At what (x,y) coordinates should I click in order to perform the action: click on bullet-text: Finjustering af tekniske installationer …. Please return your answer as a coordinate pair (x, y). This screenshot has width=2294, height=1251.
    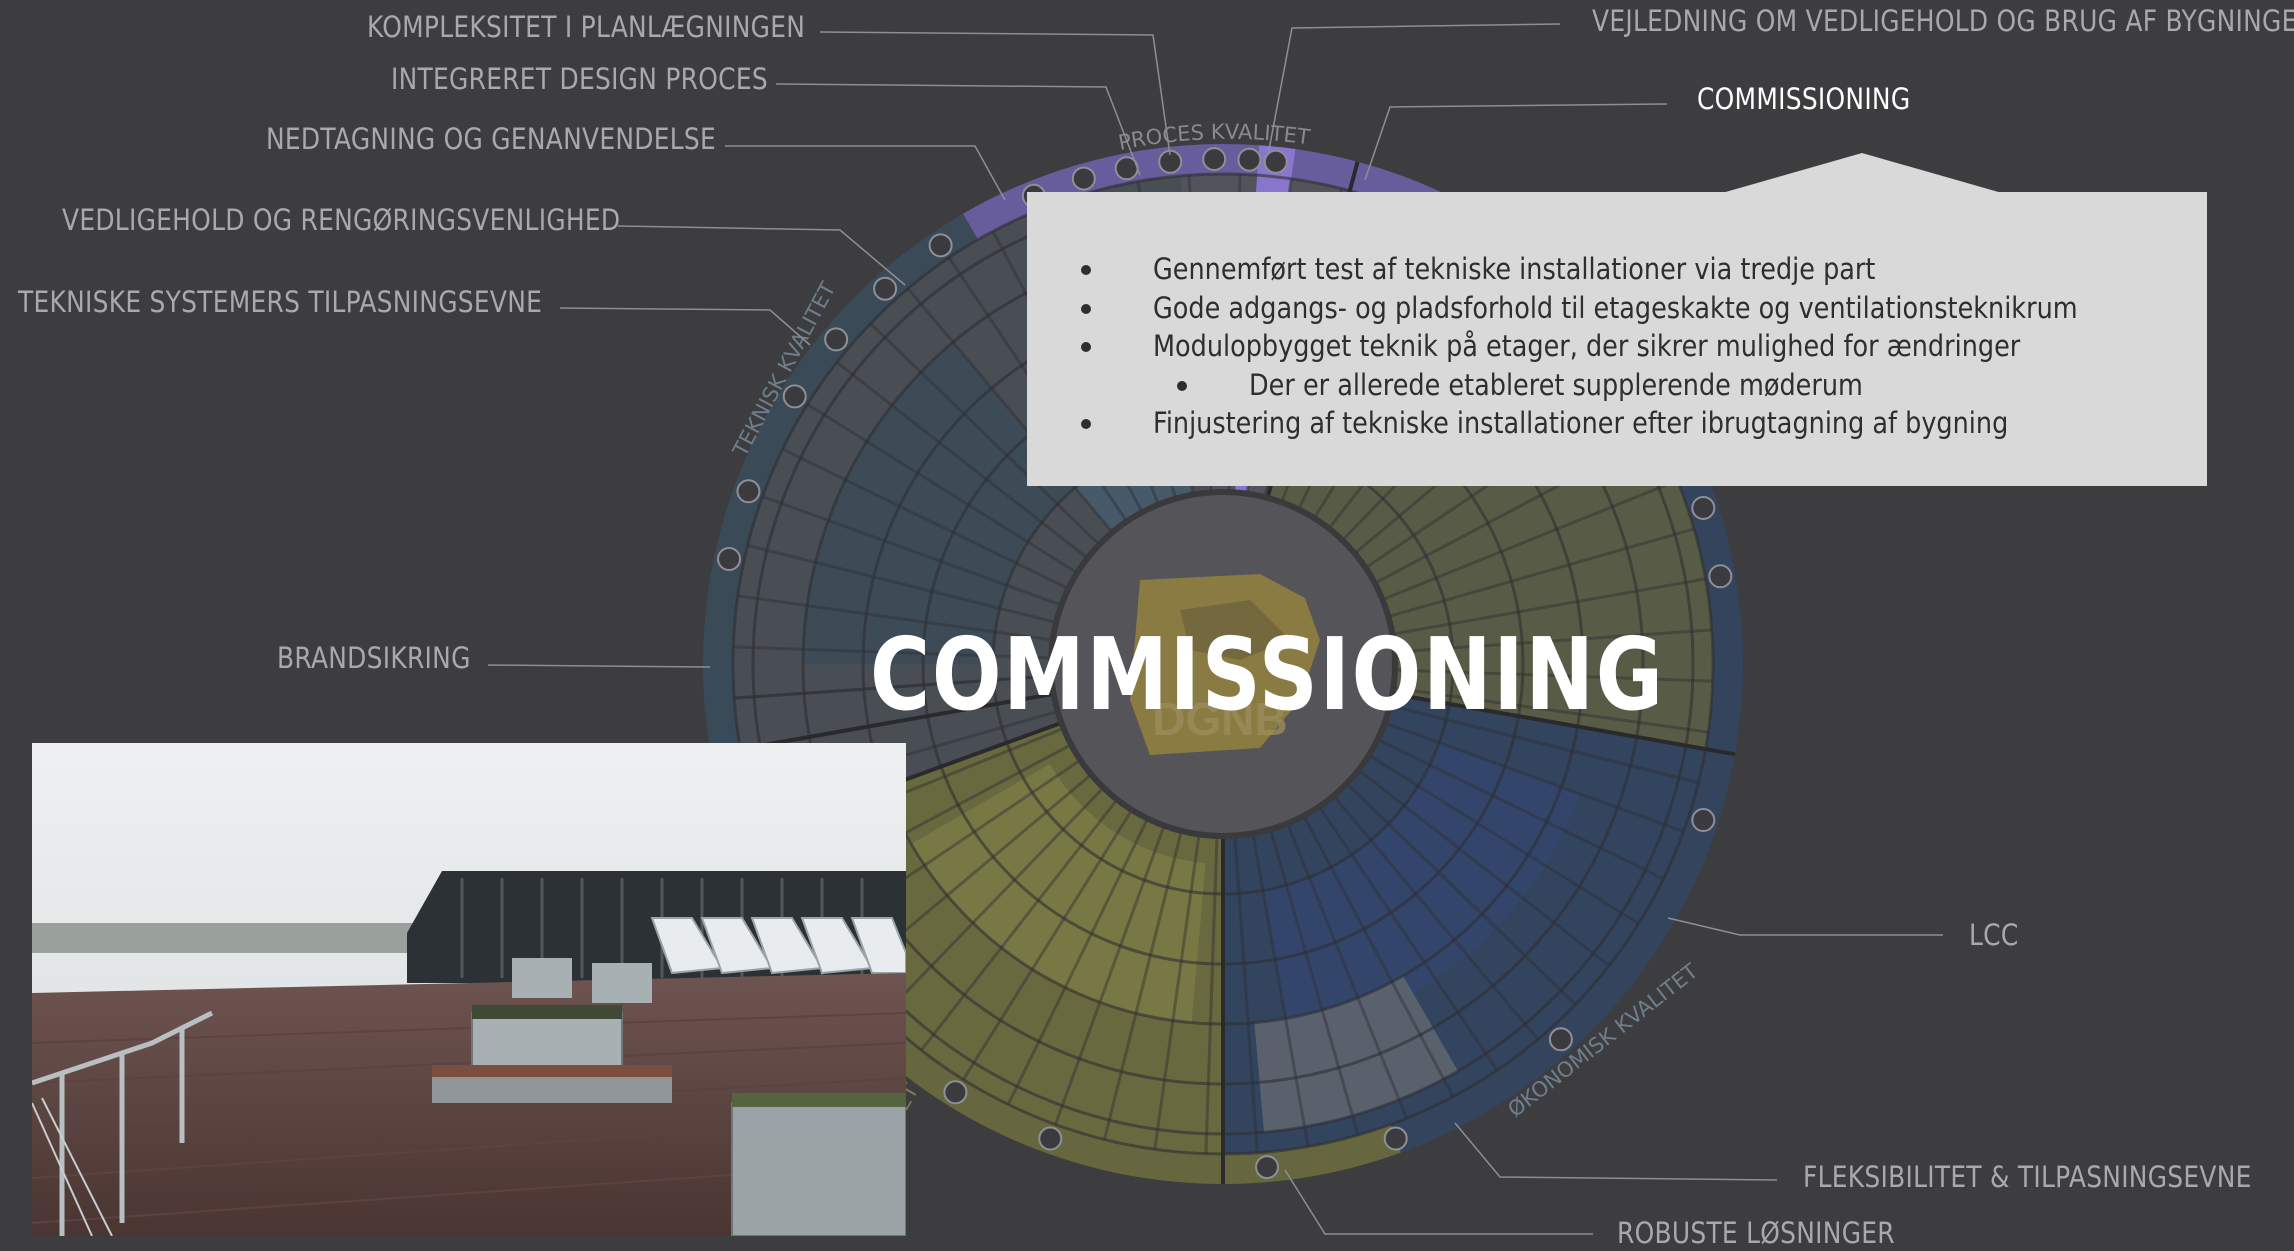
    Looking at the image, I should click on (1581, 423).